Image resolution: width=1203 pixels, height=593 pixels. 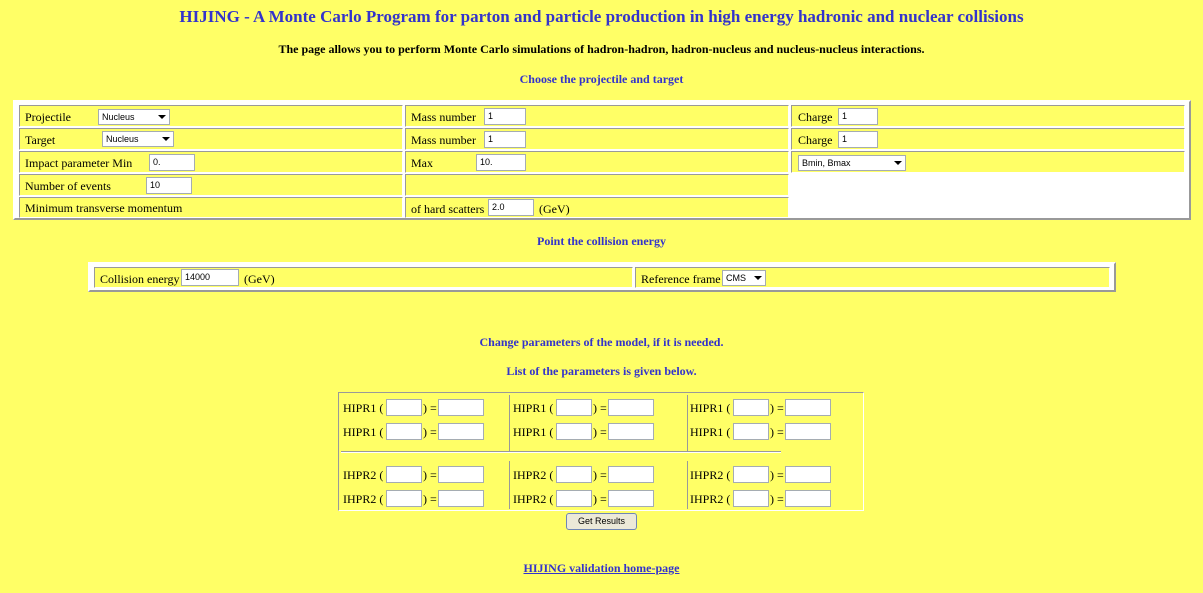 I want to click on frame-select: CMS, so click(x=744, y=278).